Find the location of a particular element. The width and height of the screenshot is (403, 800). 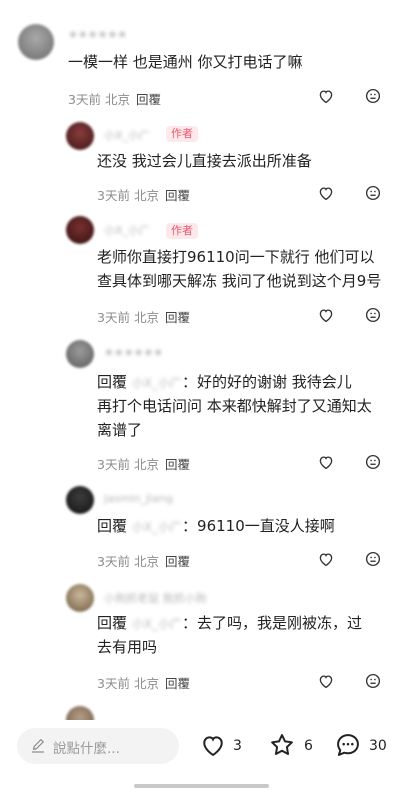

comment-meta: 3天前 北京 回覆 is located at coordinates (143, 682).